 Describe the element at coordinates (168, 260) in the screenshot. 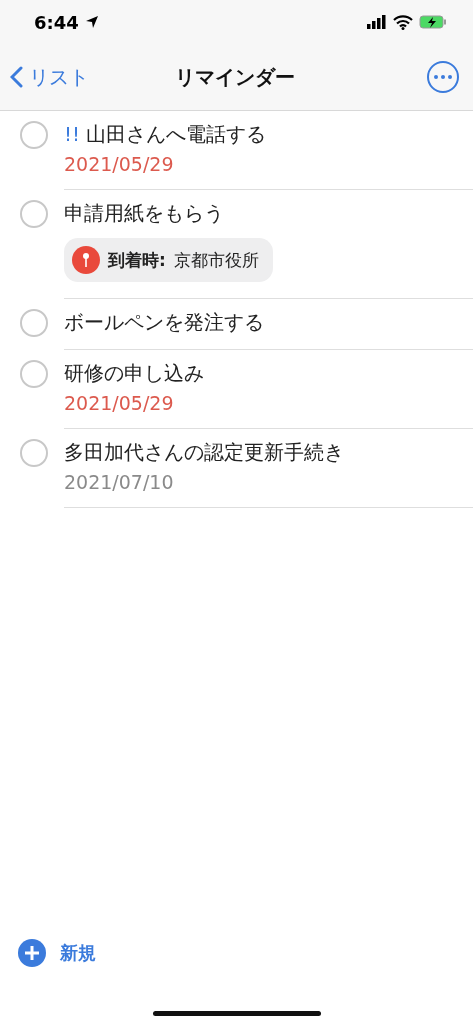

I see `location-chip: 到着時: 京都市役所` at that location.